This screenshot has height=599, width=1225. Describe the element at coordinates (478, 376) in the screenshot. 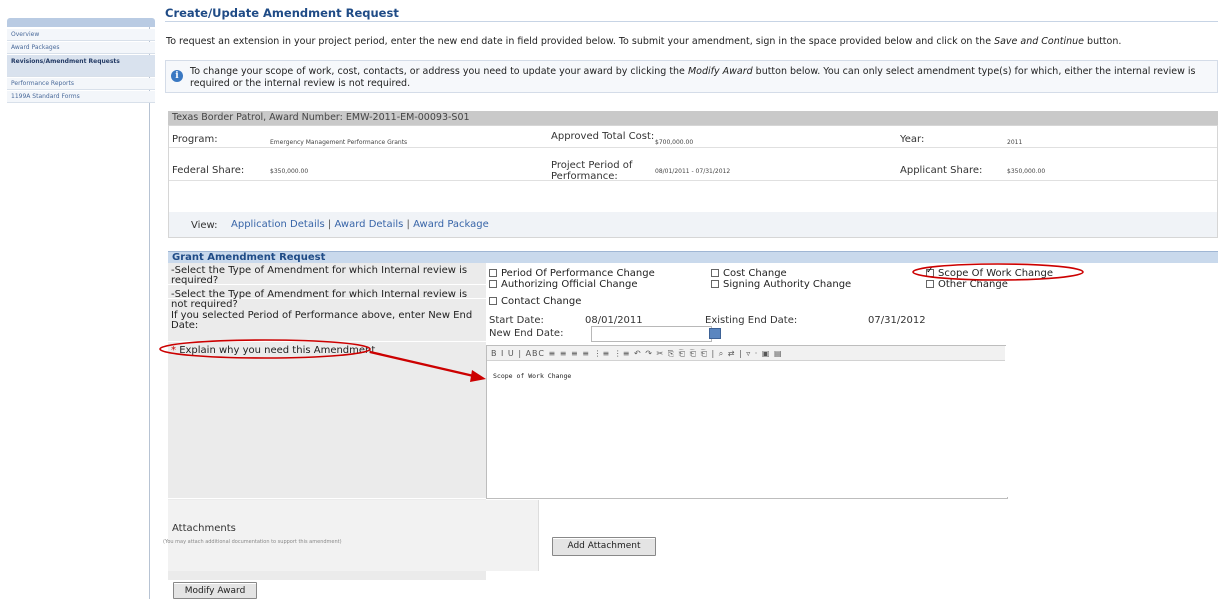

I see `annotation-arrow-head` at that location.